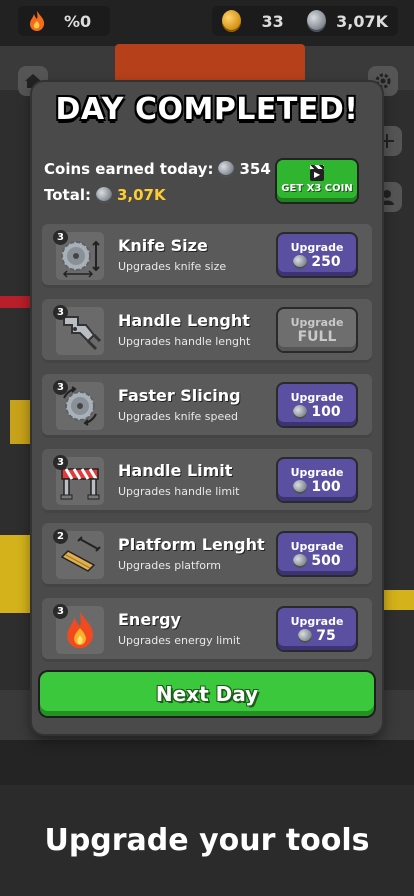 The width and height of the screenshot is (414, 896). Describe the element at coordinates (362, 21) in the screenshot. I see `silver-coin-count: 3,07K` at that location.